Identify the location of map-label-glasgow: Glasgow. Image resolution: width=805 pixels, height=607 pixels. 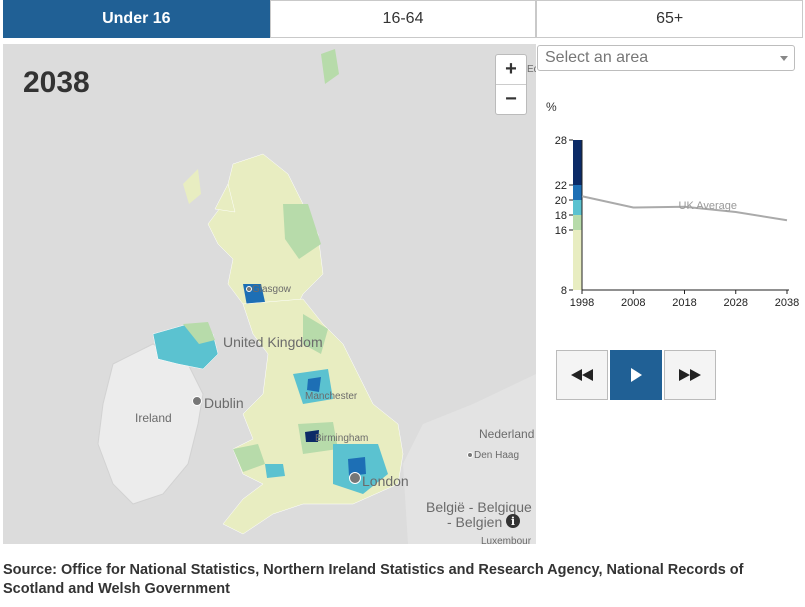
(271, 289).